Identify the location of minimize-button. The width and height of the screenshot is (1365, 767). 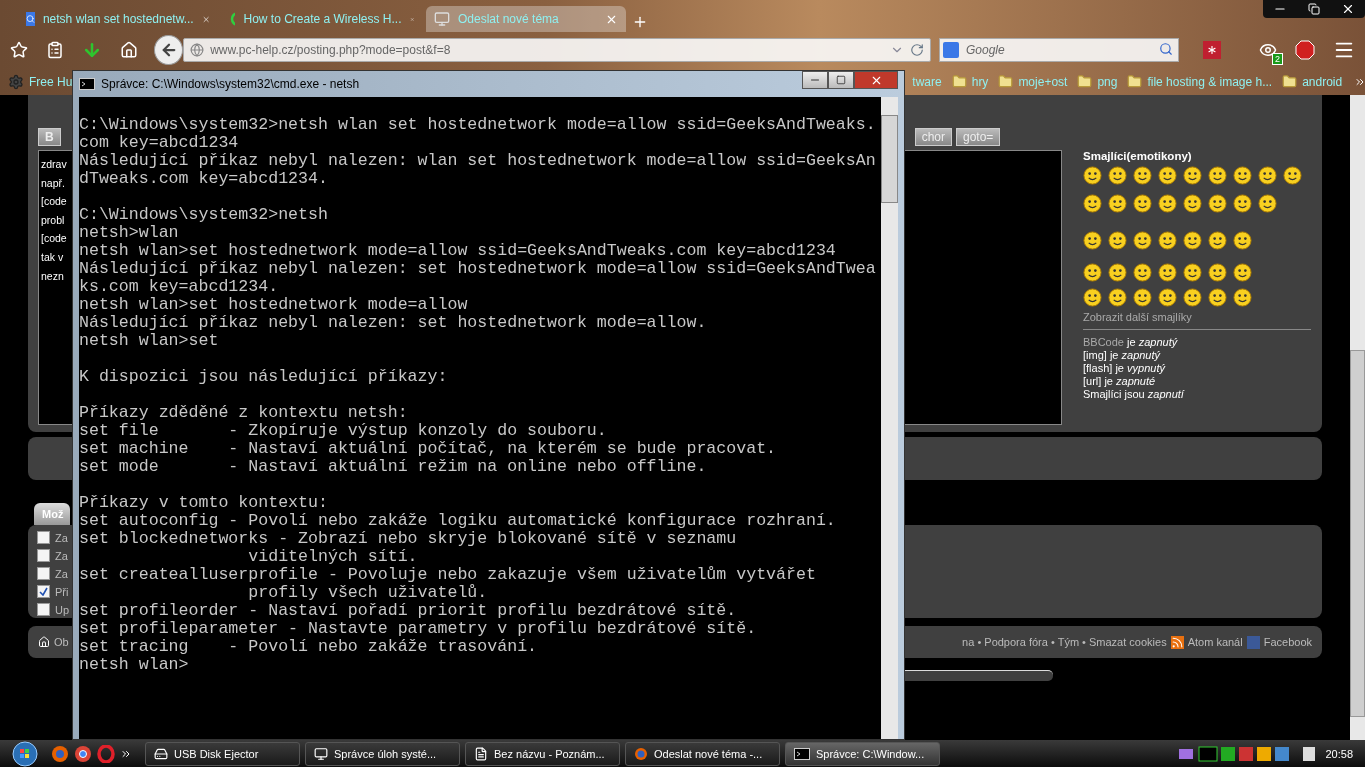
(815, 80).